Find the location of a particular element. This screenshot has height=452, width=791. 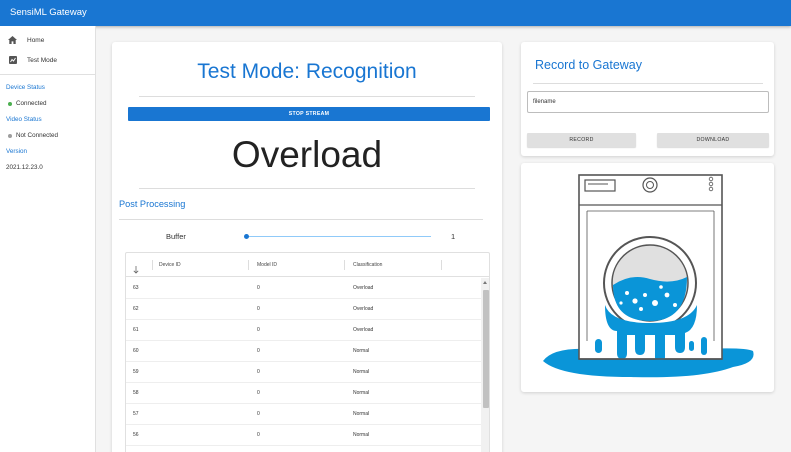

washing-machine-overload-illustration is located at coordinates (648, 276).